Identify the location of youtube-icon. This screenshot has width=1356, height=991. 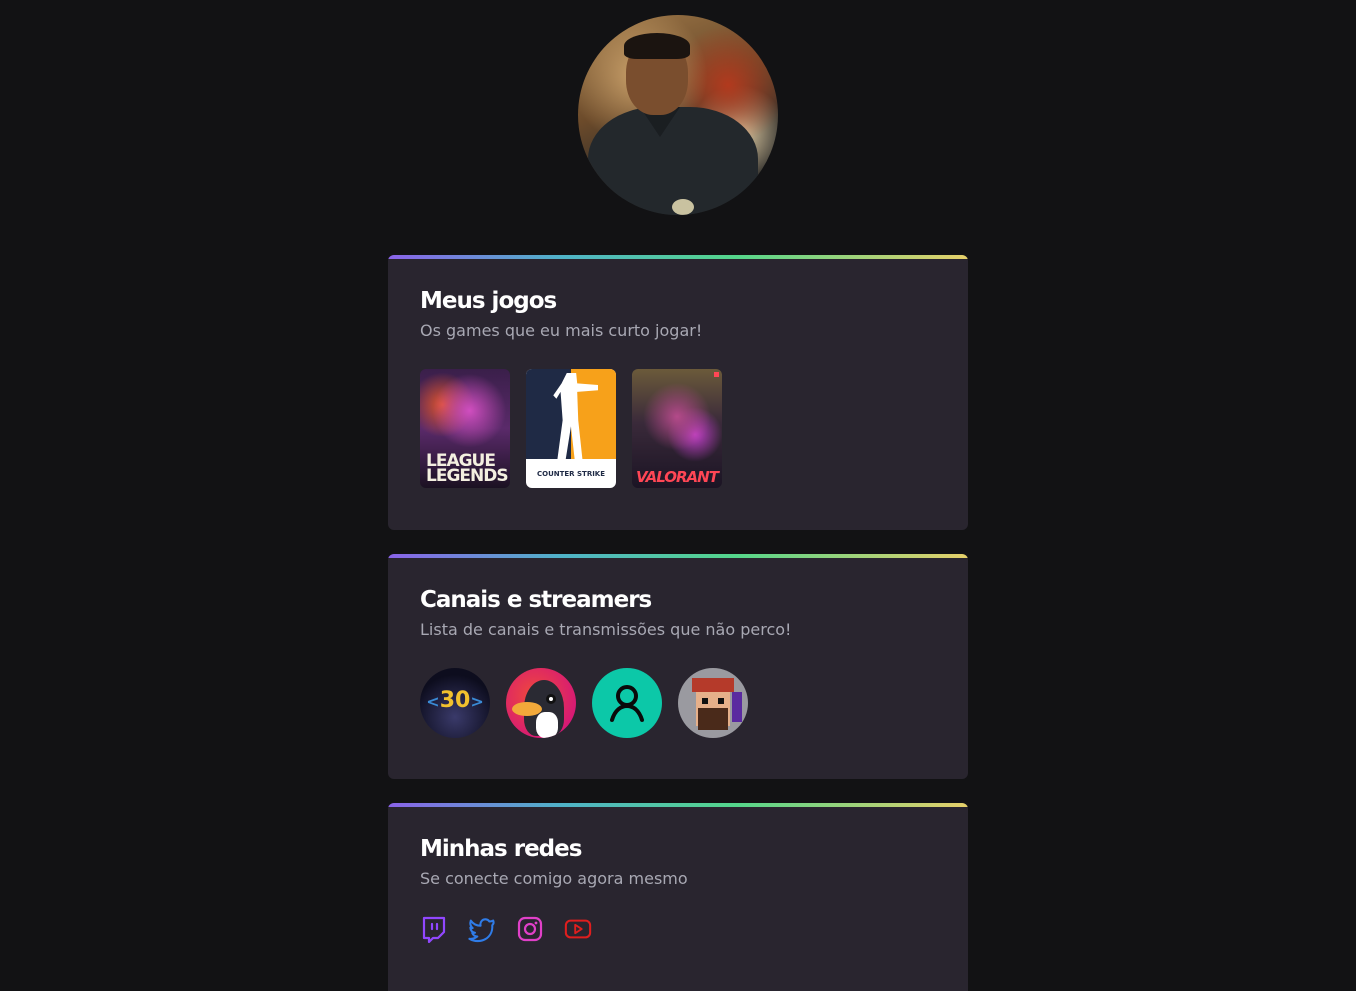
(578, 929).